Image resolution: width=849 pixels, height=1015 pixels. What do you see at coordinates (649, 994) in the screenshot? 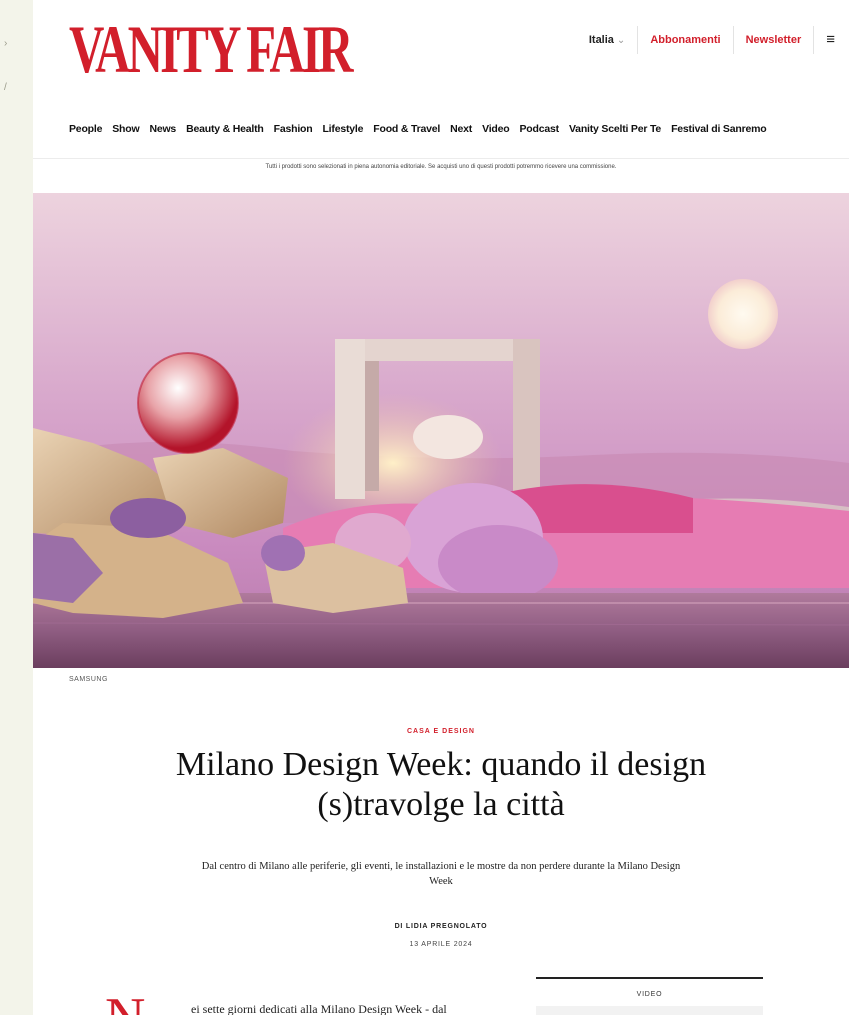
I see `video-label: VIDEO` at bounding box center [649, 994].